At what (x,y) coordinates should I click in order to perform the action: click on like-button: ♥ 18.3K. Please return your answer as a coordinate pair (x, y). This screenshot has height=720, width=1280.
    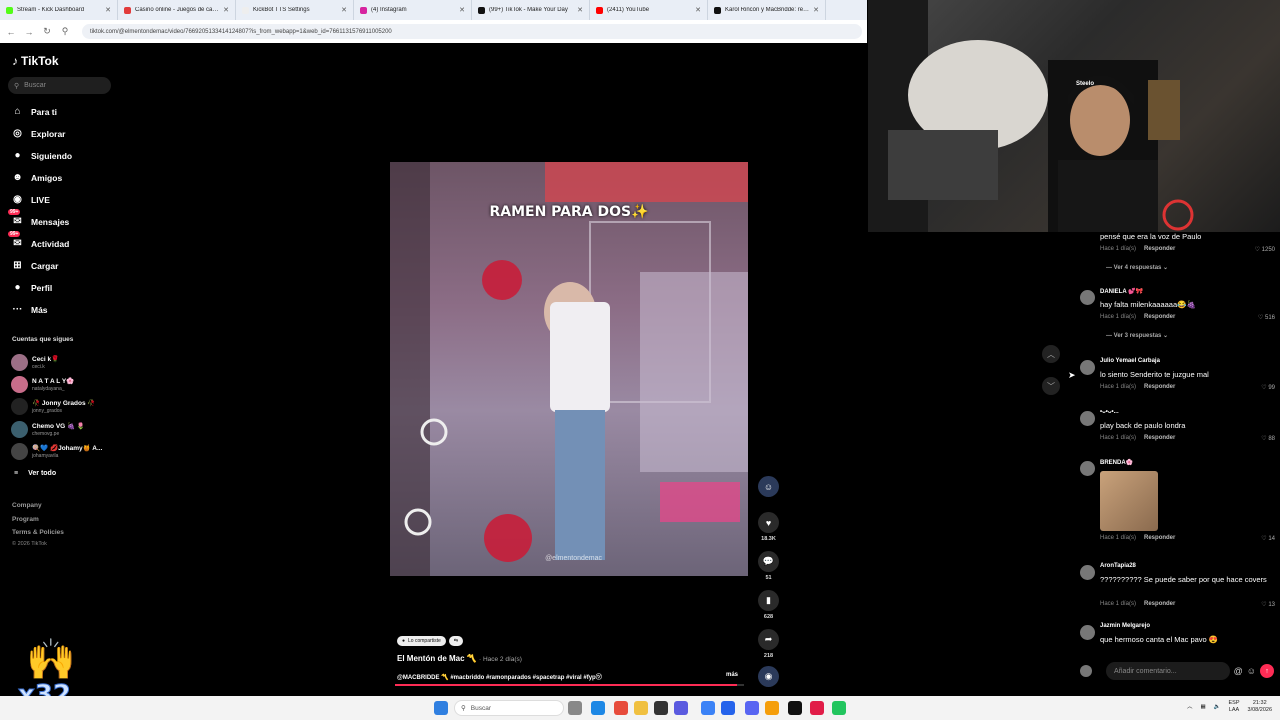
    Looking at the image, I should click on (768, 527).